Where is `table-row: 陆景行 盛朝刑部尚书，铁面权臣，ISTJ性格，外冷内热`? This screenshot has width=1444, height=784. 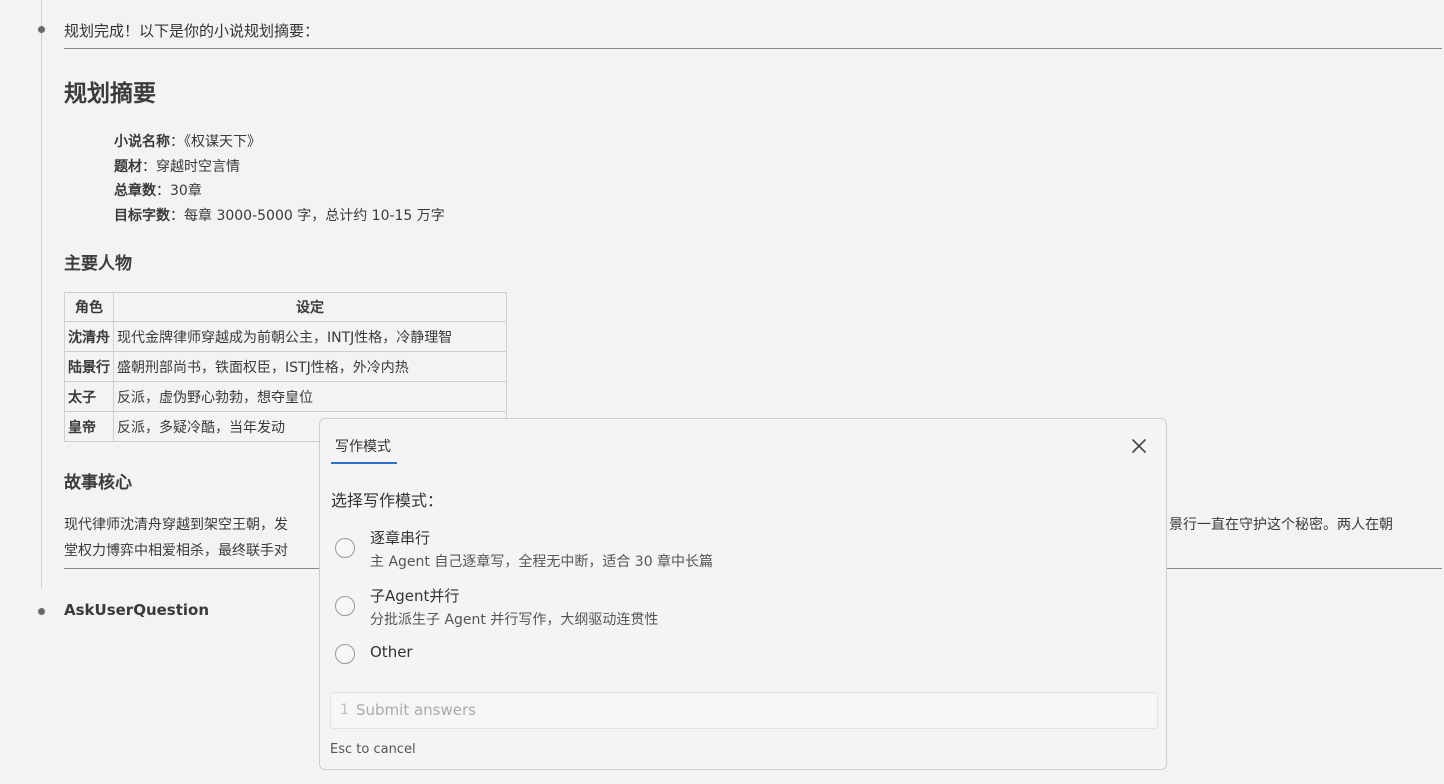
table-row: 陆景行 盛朝刑部尚书，铁面权臣，ISTJ性格，外冷内热 is located at coordinates (285, 366).